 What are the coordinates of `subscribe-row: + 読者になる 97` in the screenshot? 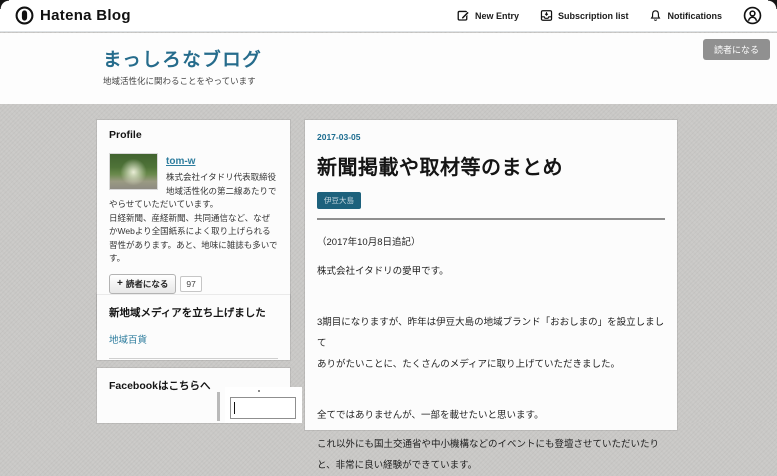 It's located at (193, 283).